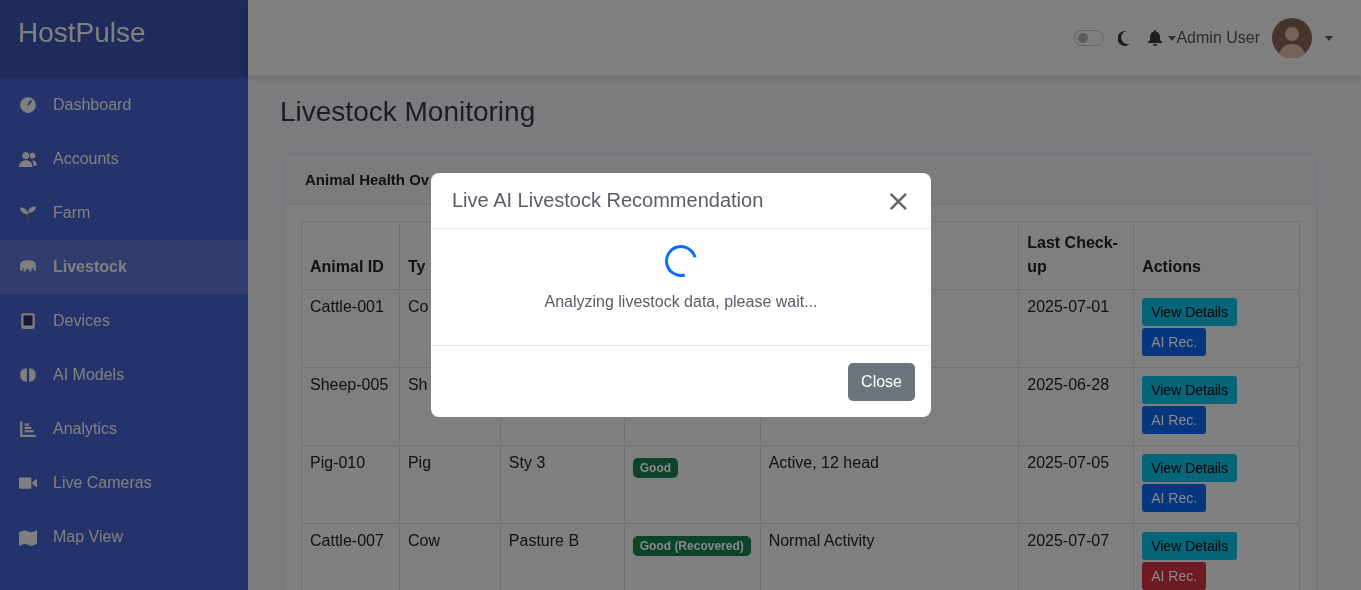 This screenshot has height=590, width=1361. What do you see at coordinates (1089, 38) in the screenshot?
I see `theme-toggle` at bounding box center [1089, 38].